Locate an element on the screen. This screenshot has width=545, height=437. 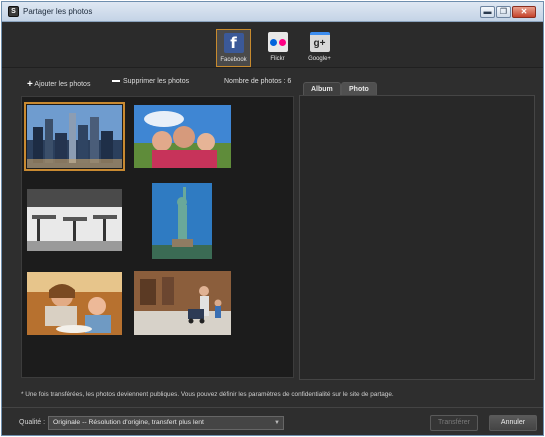
service-label: Facebook is located at coordinates (233, 60).